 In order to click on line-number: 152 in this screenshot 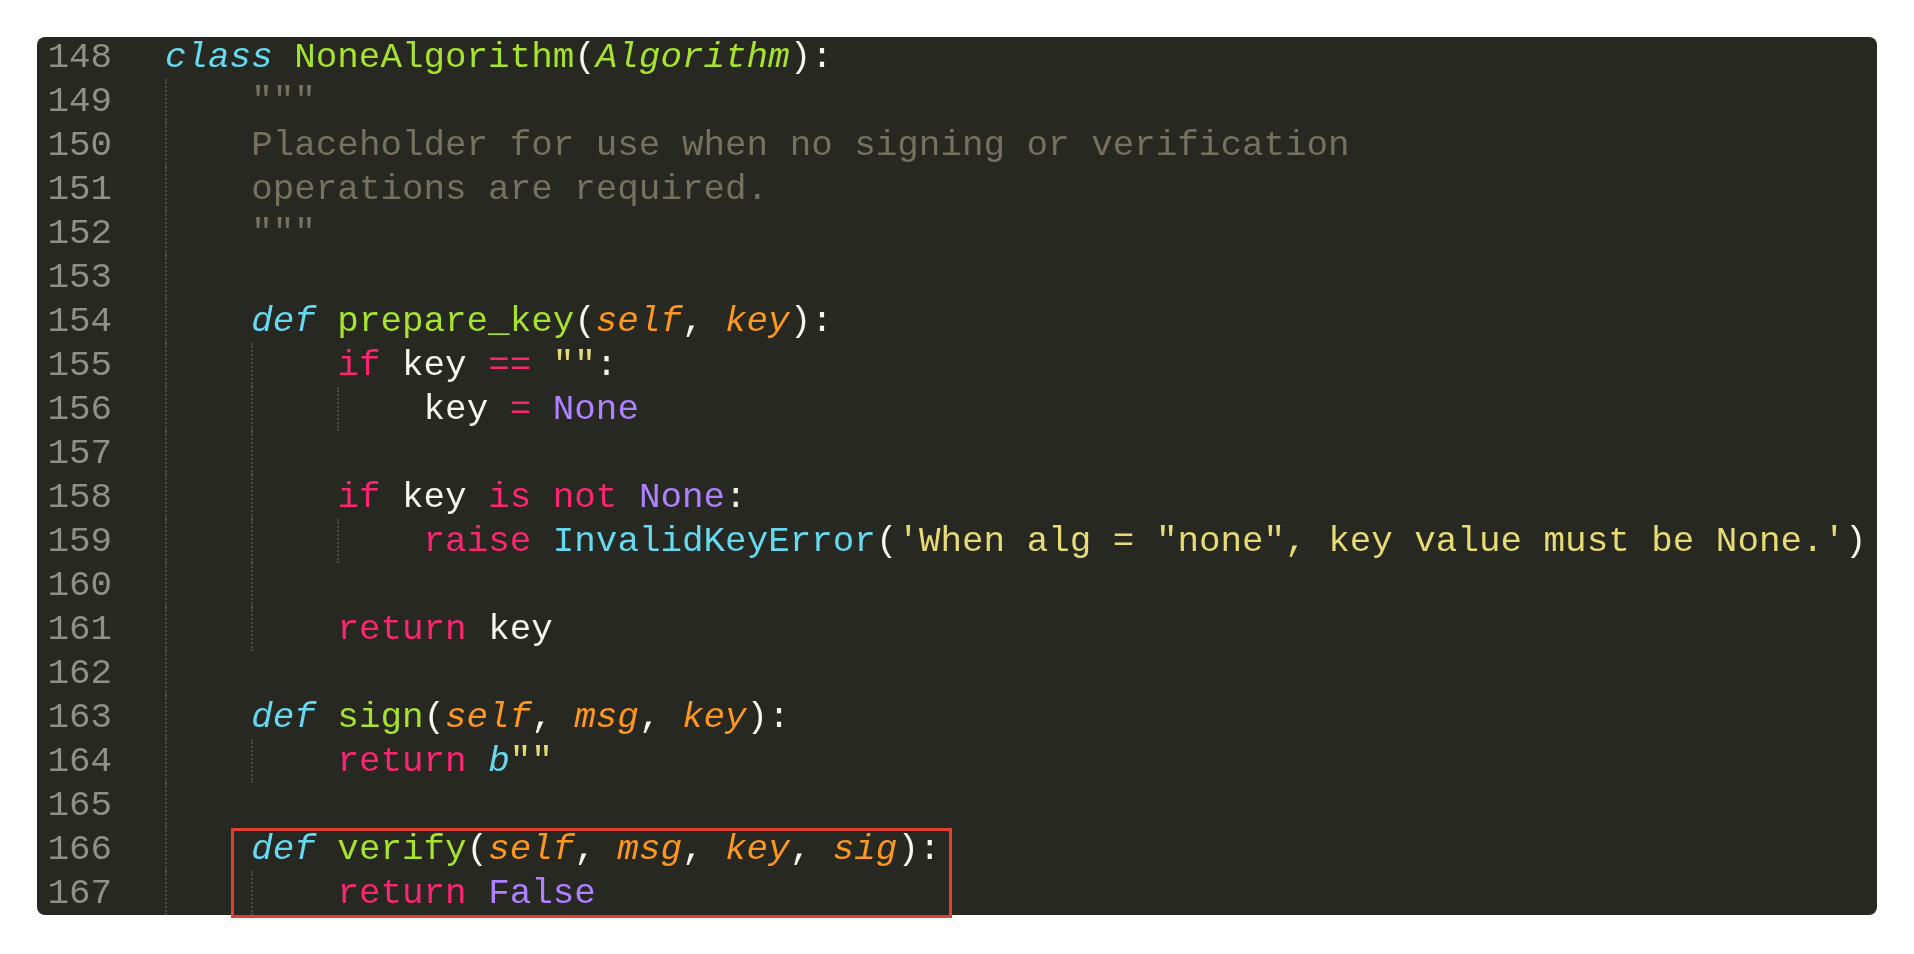, I will do `click(79, 233)`.